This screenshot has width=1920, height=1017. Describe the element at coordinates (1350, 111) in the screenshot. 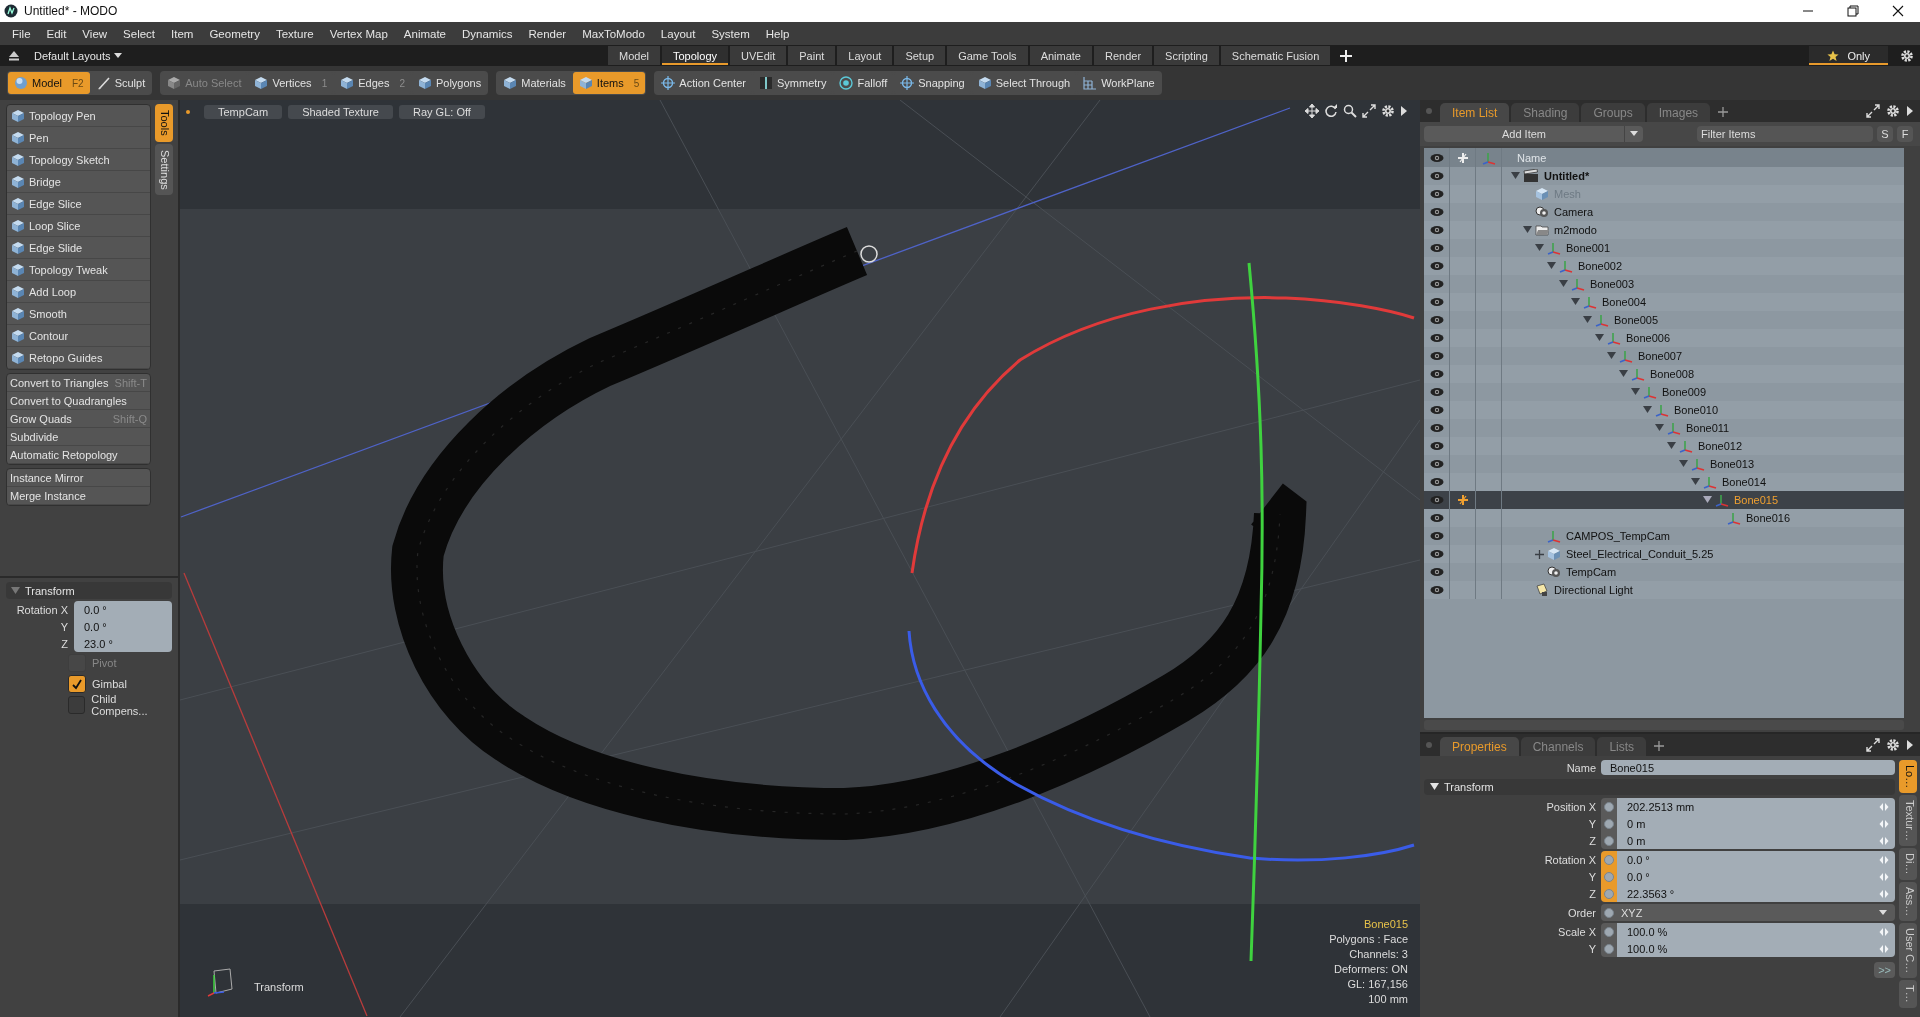

I see `search-icon` at that location.